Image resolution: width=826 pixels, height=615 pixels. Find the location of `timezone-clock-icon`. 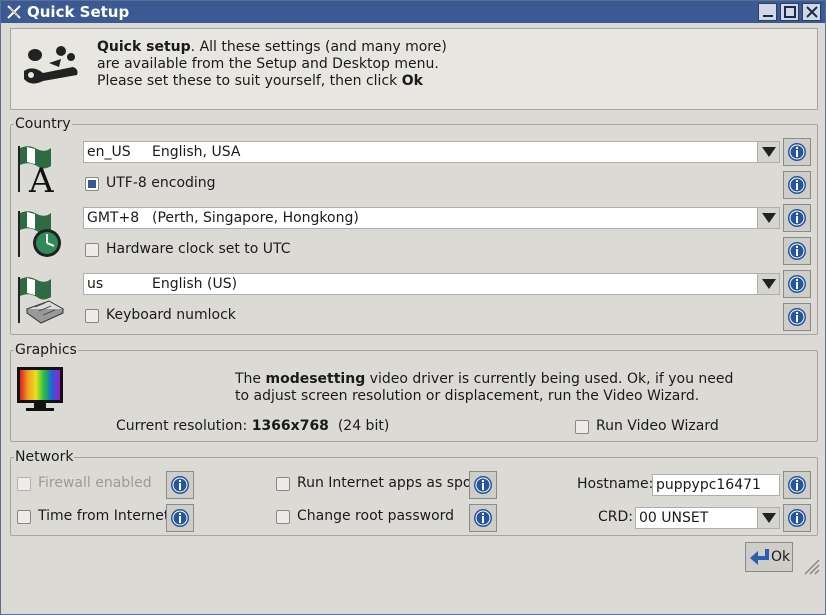

timezone-clock-icon is located at coordinates (39, 234).